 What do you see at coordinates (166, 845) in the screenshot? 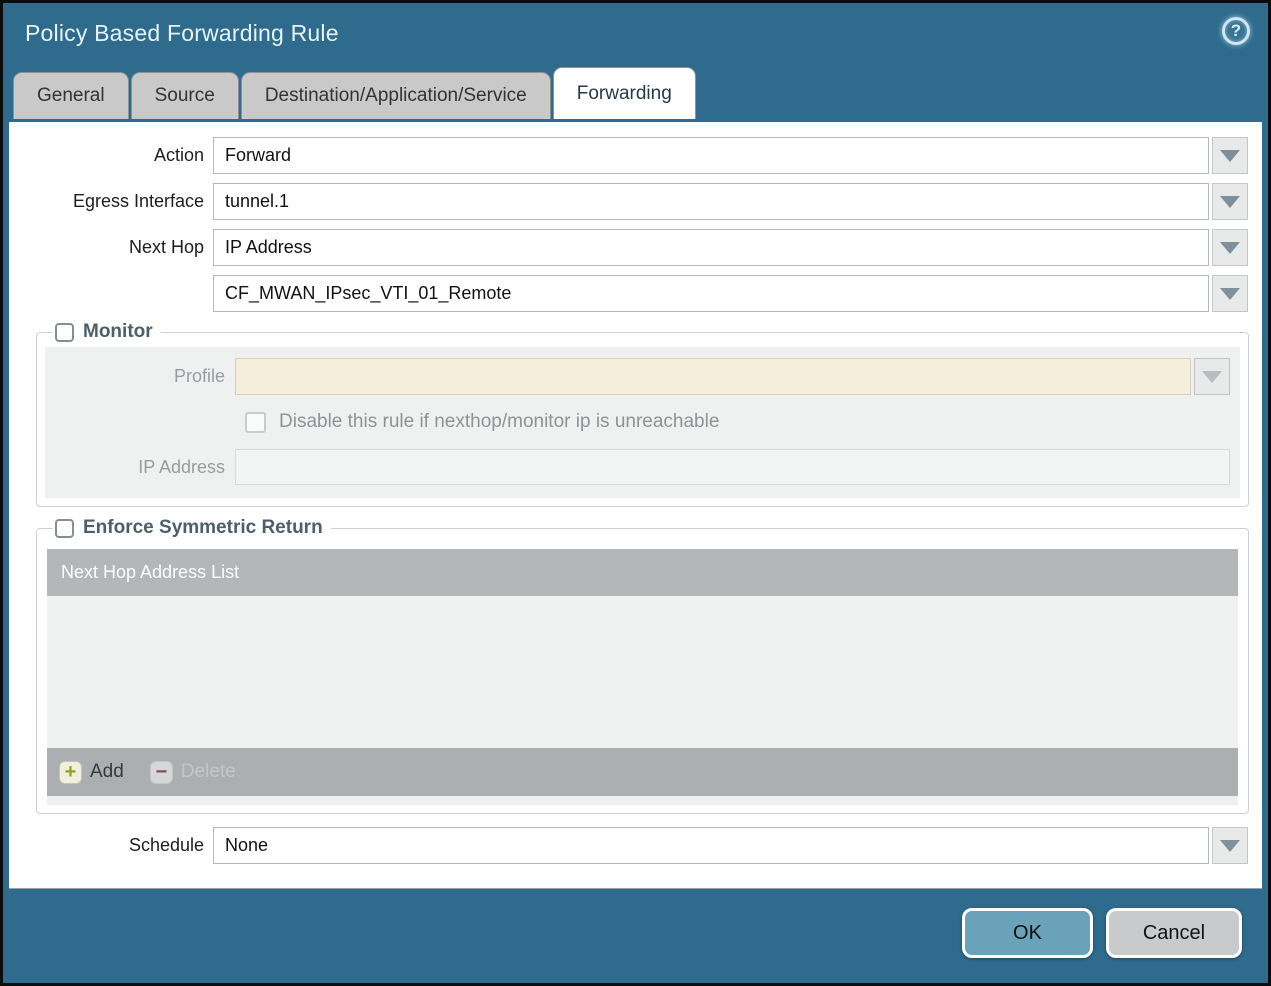
I see `schedule-label: Schedule` at bounding box center [166, 845].